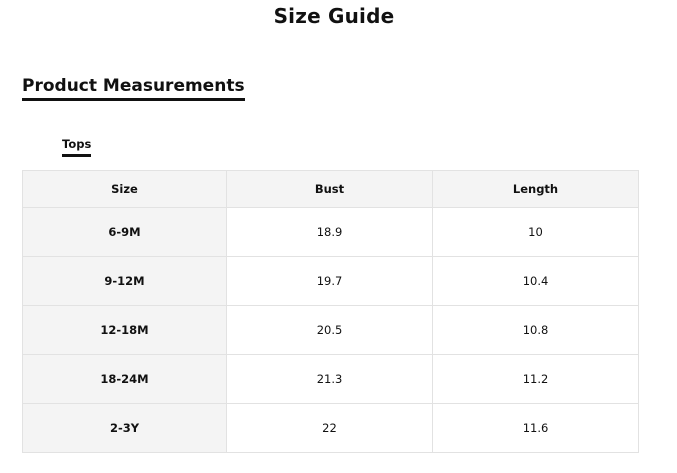  I want to click on table-row: 2-3Y 22 11.6, so click(330, 428).